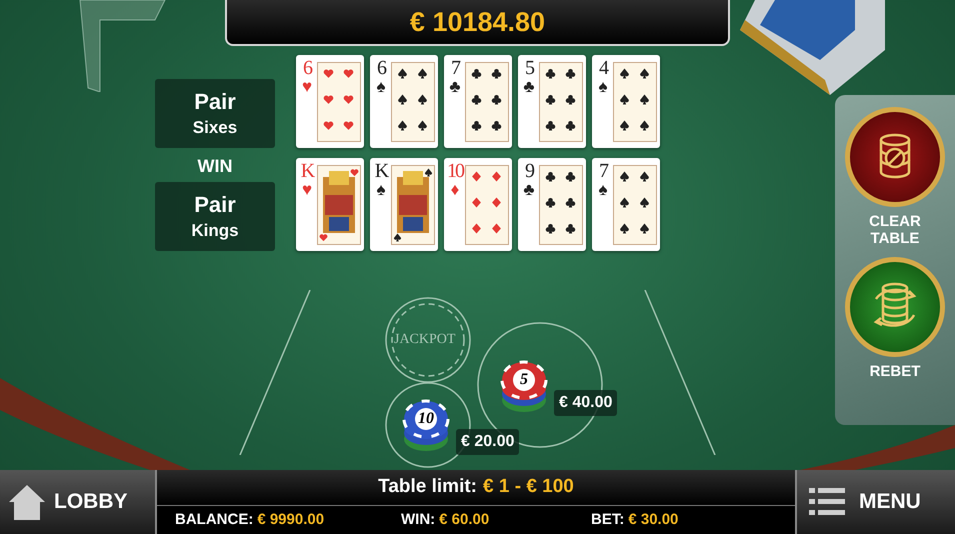 This screenshot has width=955, height=534. What do you see at coordinates (586, 403) in the screenshot?
I see `bet-amount-badge: € 40.00` at bounding box center [586, 403].